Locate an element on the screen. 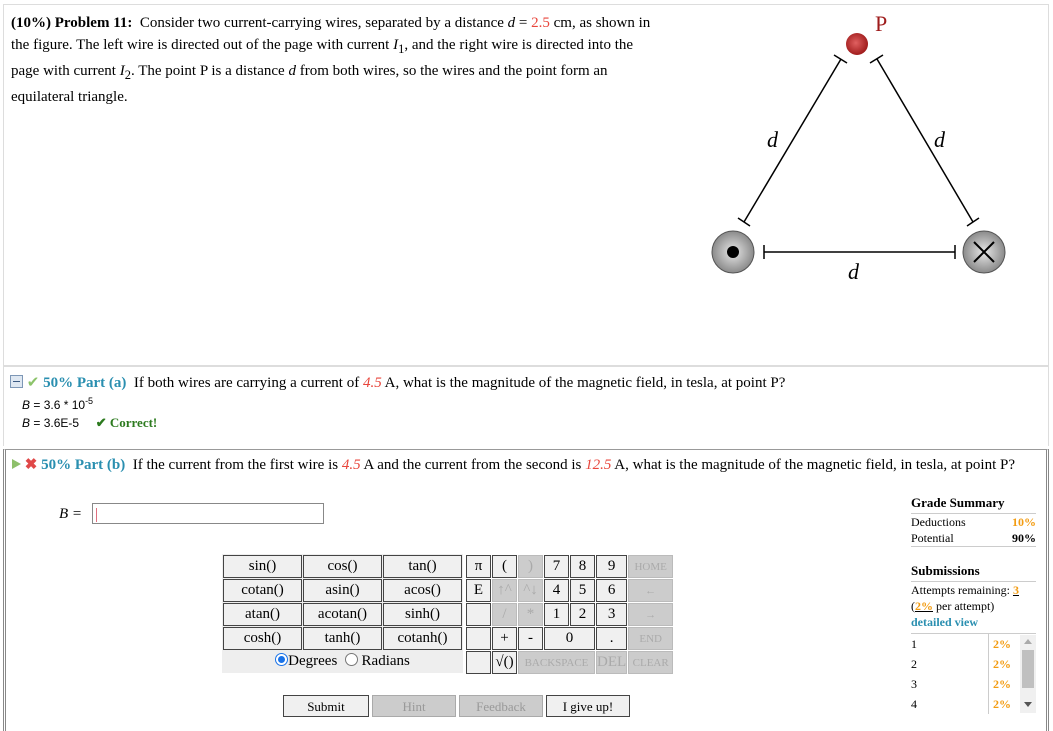 The height and width of the screenshot is (731, 1053). key-blank is located at coordinates (478, 638).